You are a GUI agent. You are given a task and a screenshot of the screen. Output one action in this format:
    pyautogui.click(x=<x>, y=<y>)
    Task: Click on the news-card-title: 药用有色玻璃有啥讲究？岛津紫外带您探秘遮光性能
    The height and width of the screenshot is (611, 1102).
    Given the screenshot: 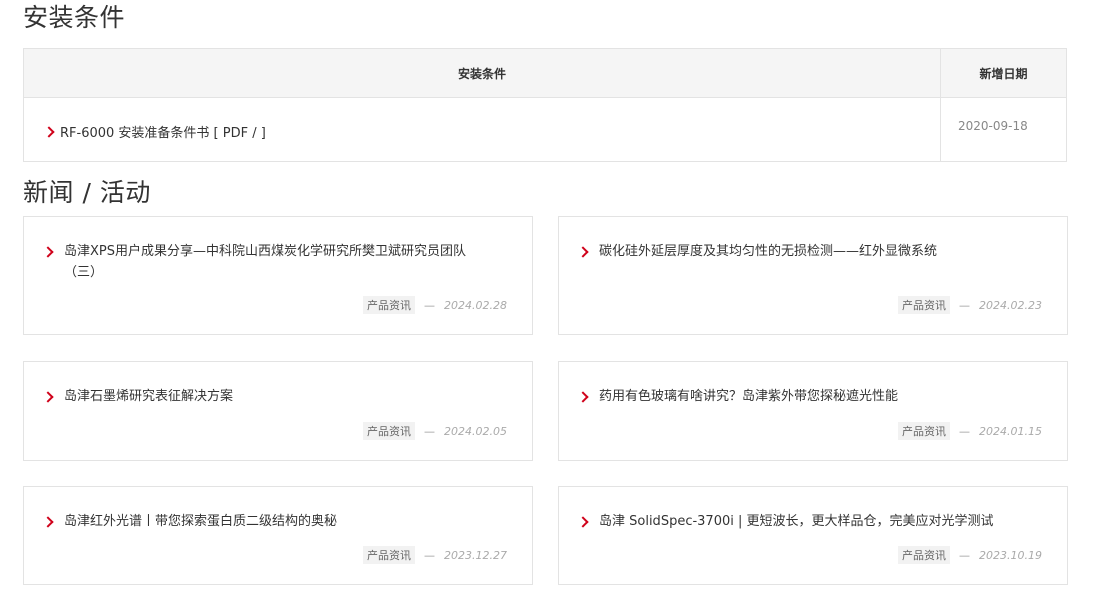 What is the action you would take?
    pyautogui.click(x=802, y=396)
    